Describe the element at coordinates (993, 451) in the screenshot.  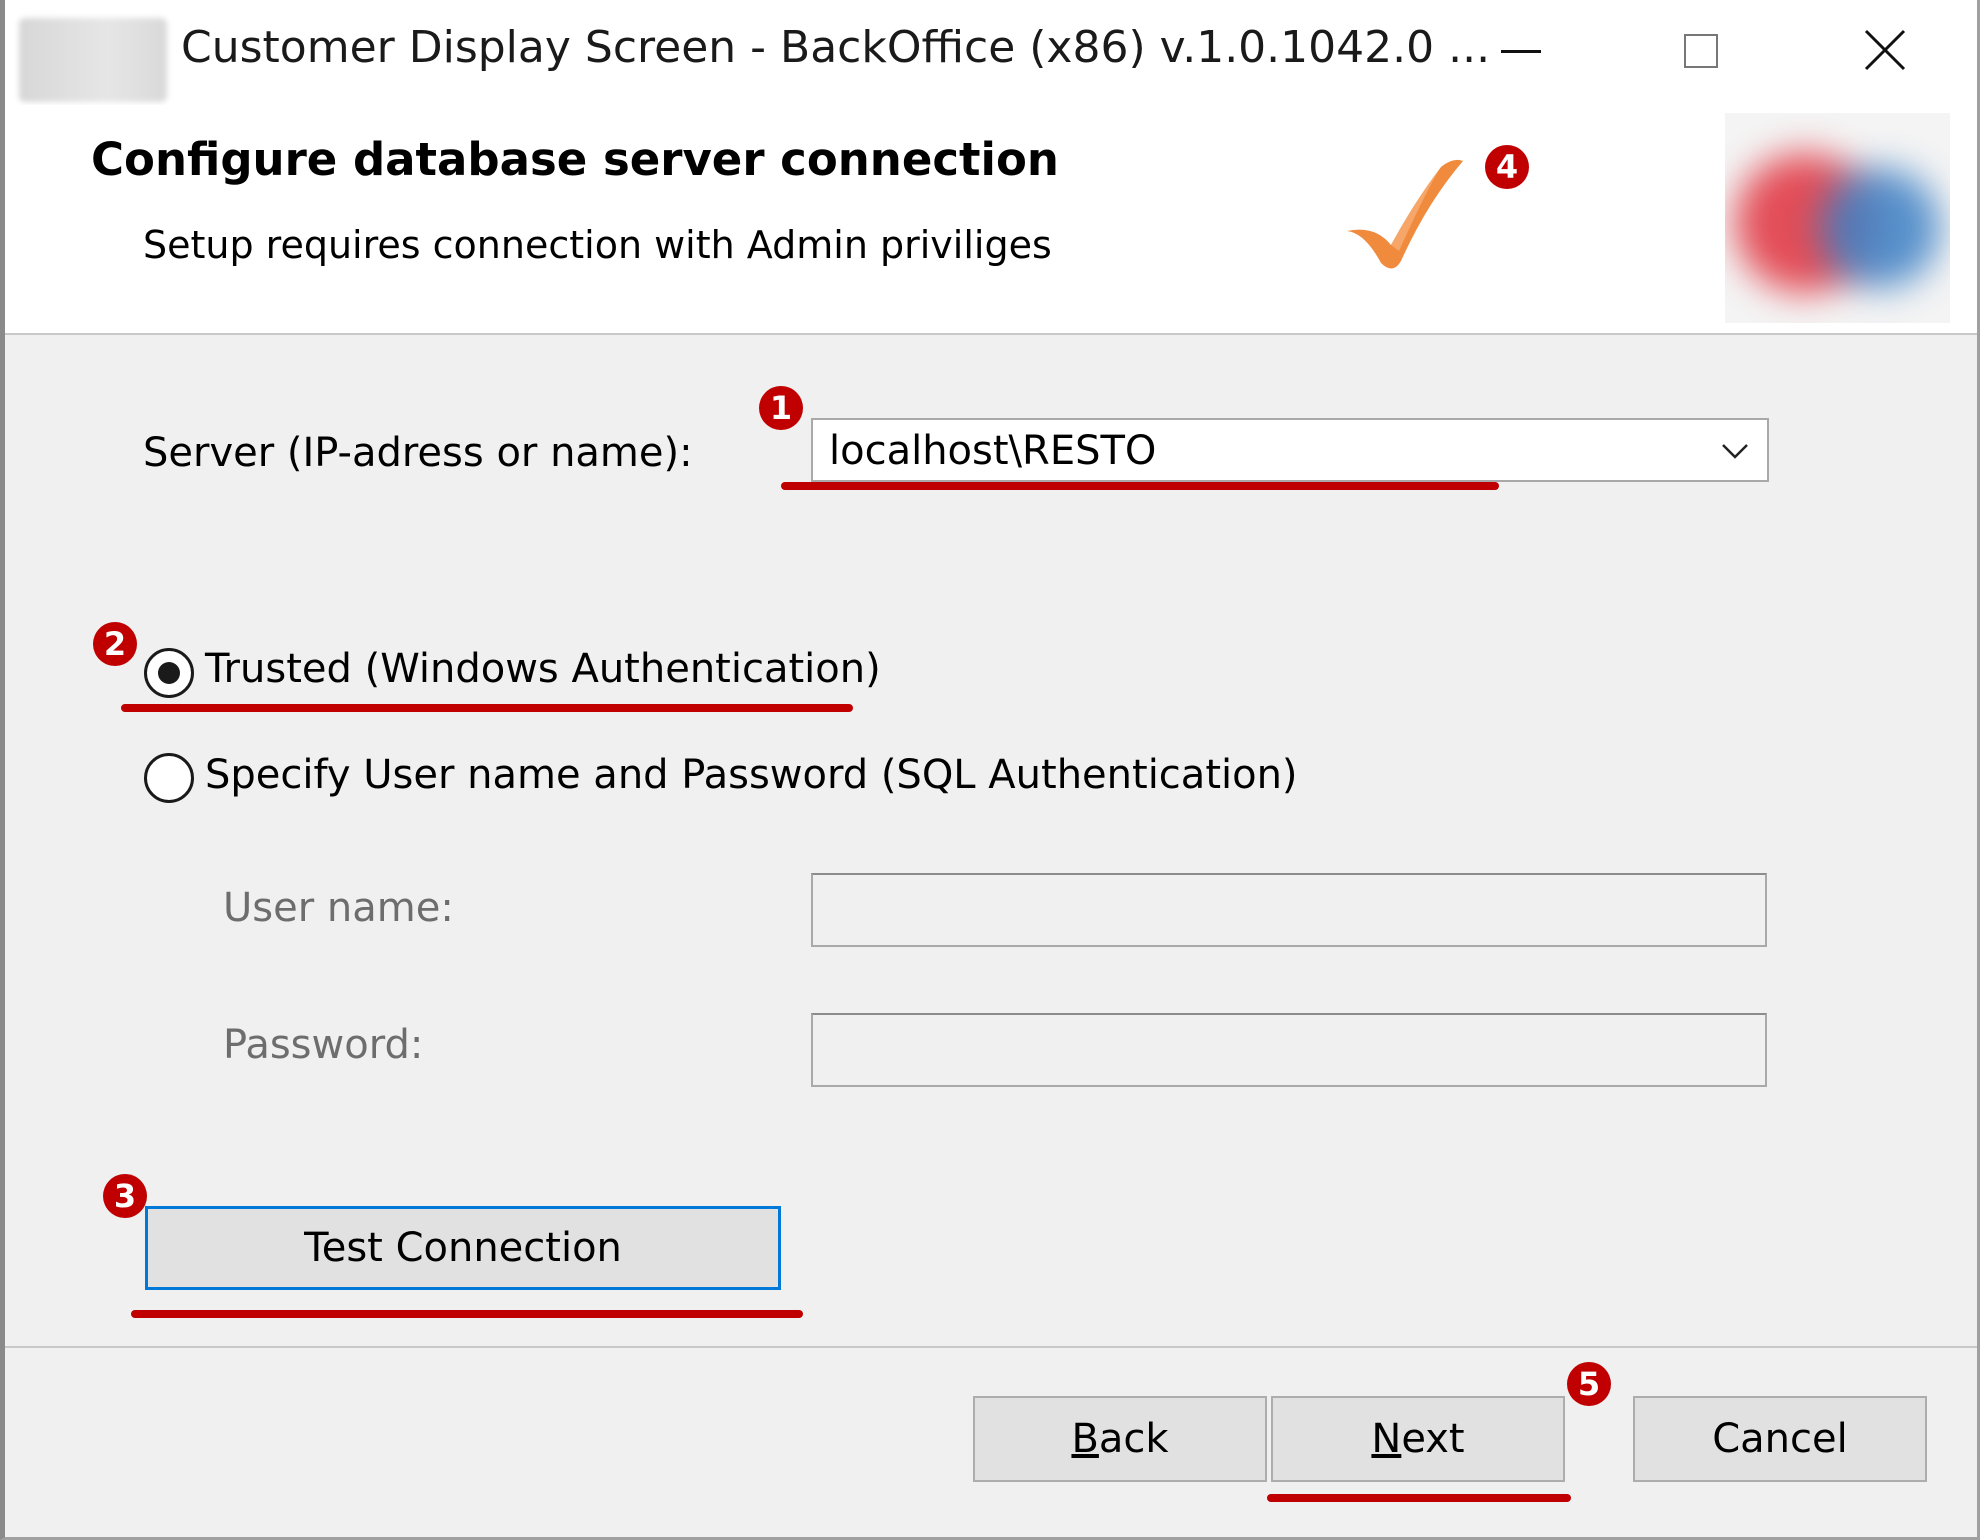
I see `server-value: localhost\RESTO` at that location.